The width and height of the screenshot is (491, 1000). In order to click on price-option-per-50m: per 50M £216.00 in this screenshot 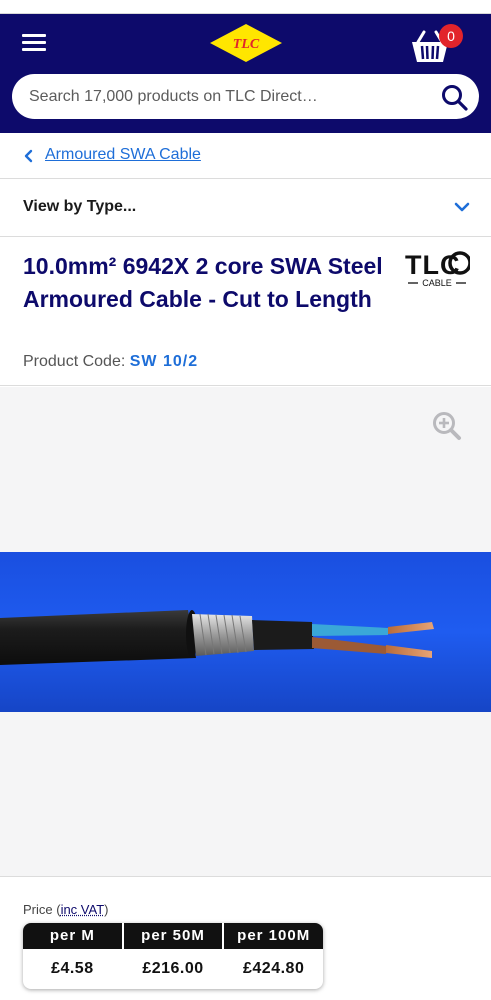, I will do `click(174, 956)`.